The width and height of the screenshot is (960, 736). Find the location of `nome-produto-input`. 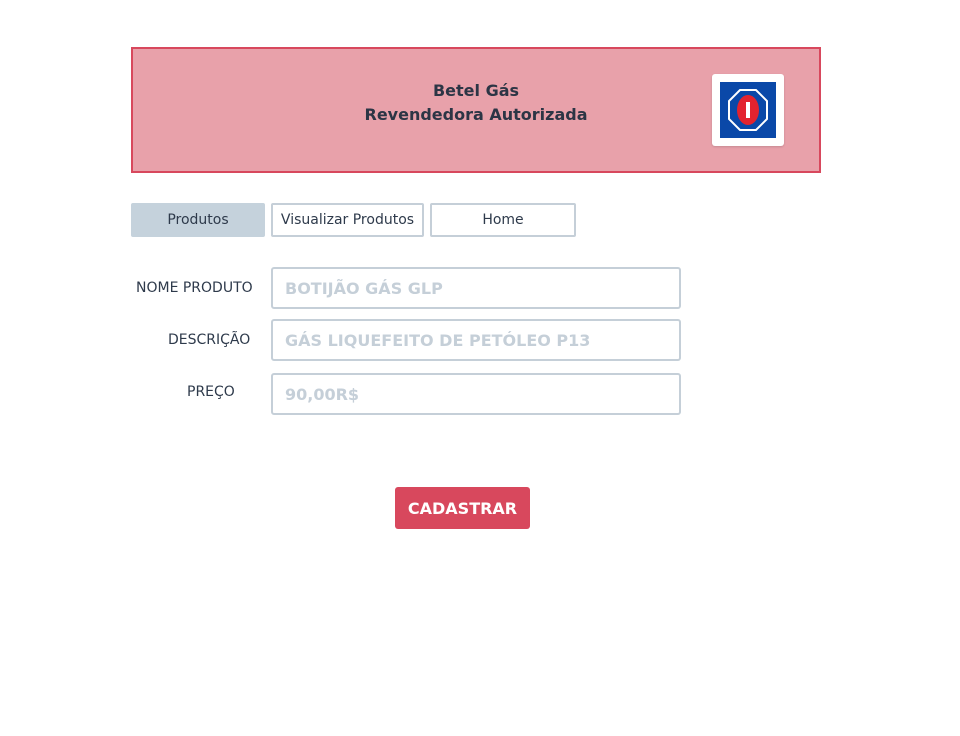

nome-produto-input is located at coordinates (476, 288).